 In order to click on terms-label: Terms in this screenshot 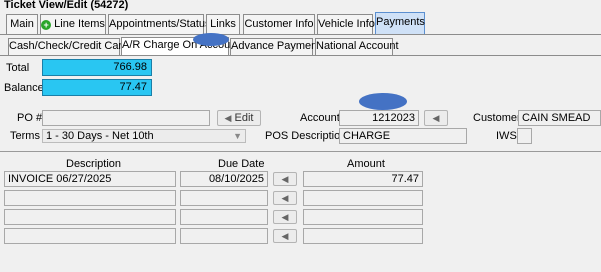, I will do `click(25, 136)`.